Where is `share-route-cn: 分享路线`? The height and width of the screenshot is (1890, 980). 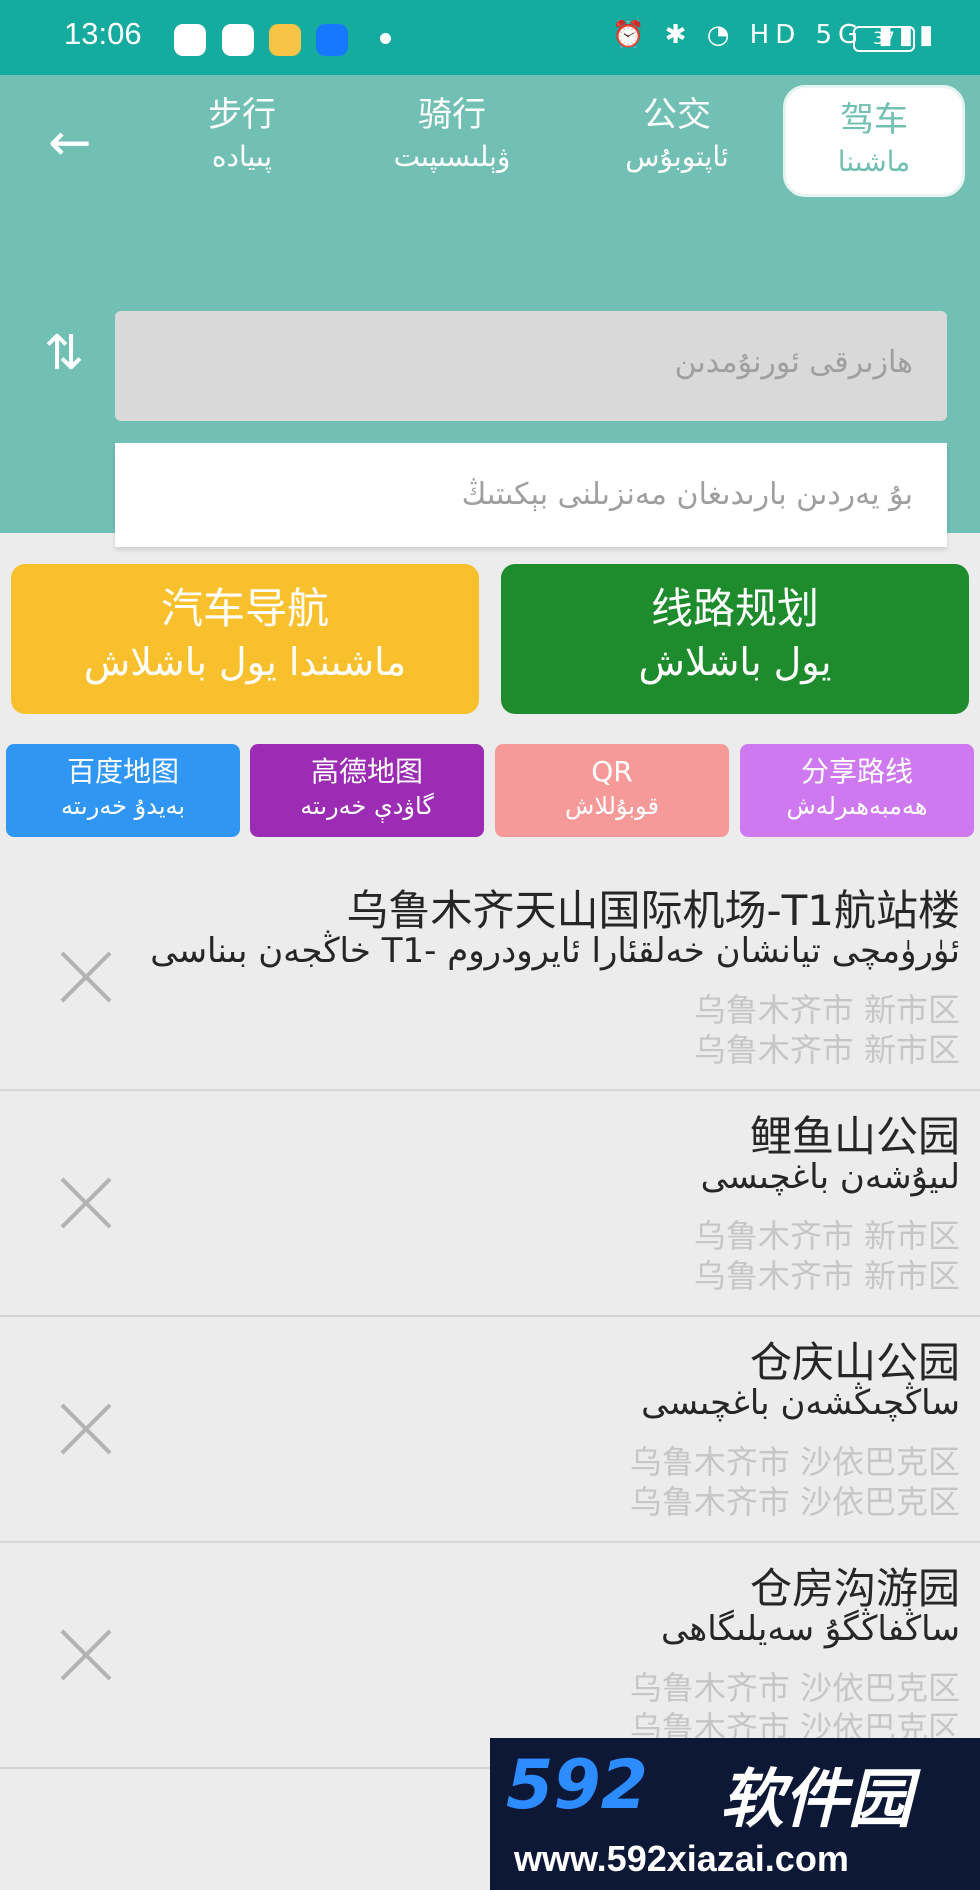 share-route-cn: 分享路线 is located at coordinates (856, 771).